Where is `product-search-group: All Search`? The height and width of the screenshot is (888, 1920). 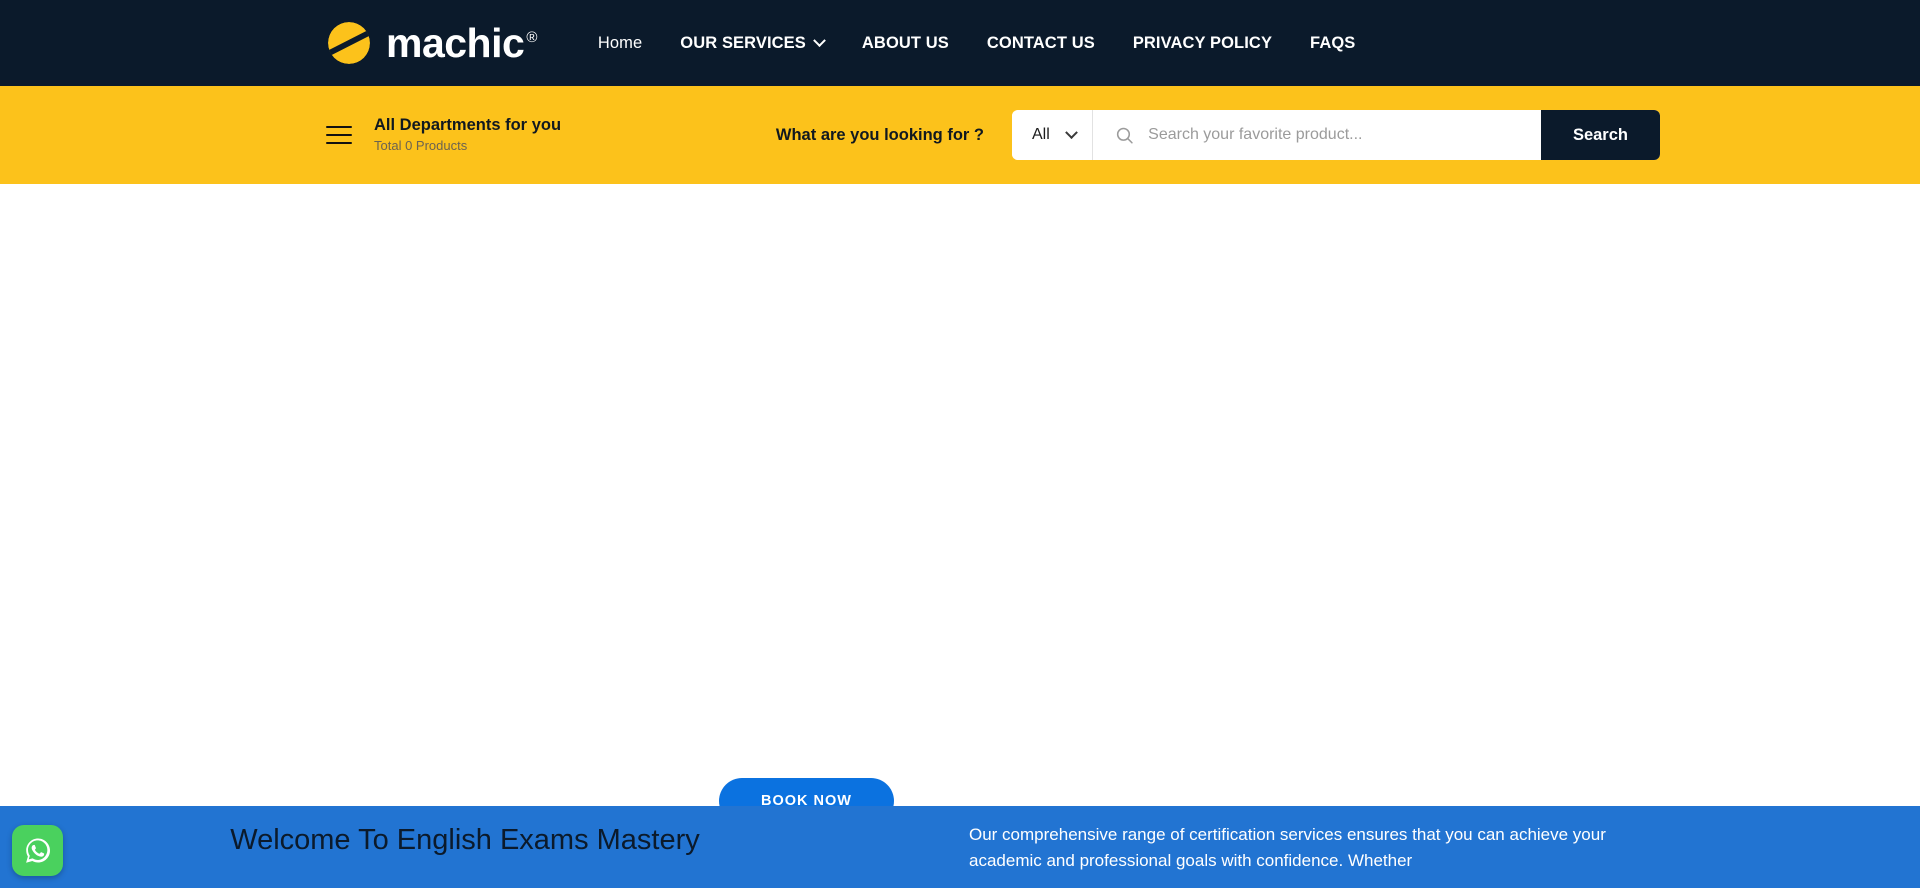
product-search-group: All Search is located at coordinates (1336, 135).